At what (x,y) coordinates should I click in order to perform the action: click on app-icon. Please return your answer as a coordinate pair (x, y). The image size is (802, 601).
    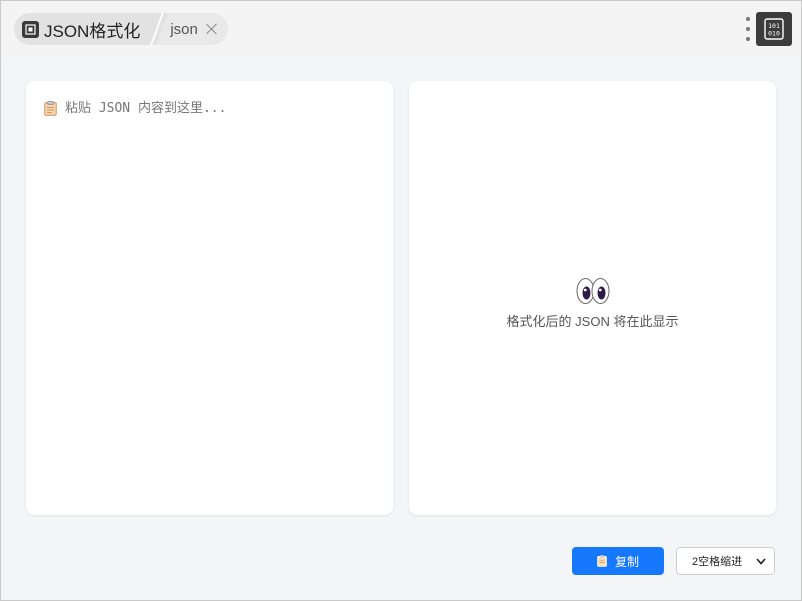
    Looking at the image, I should click on (30, 29).